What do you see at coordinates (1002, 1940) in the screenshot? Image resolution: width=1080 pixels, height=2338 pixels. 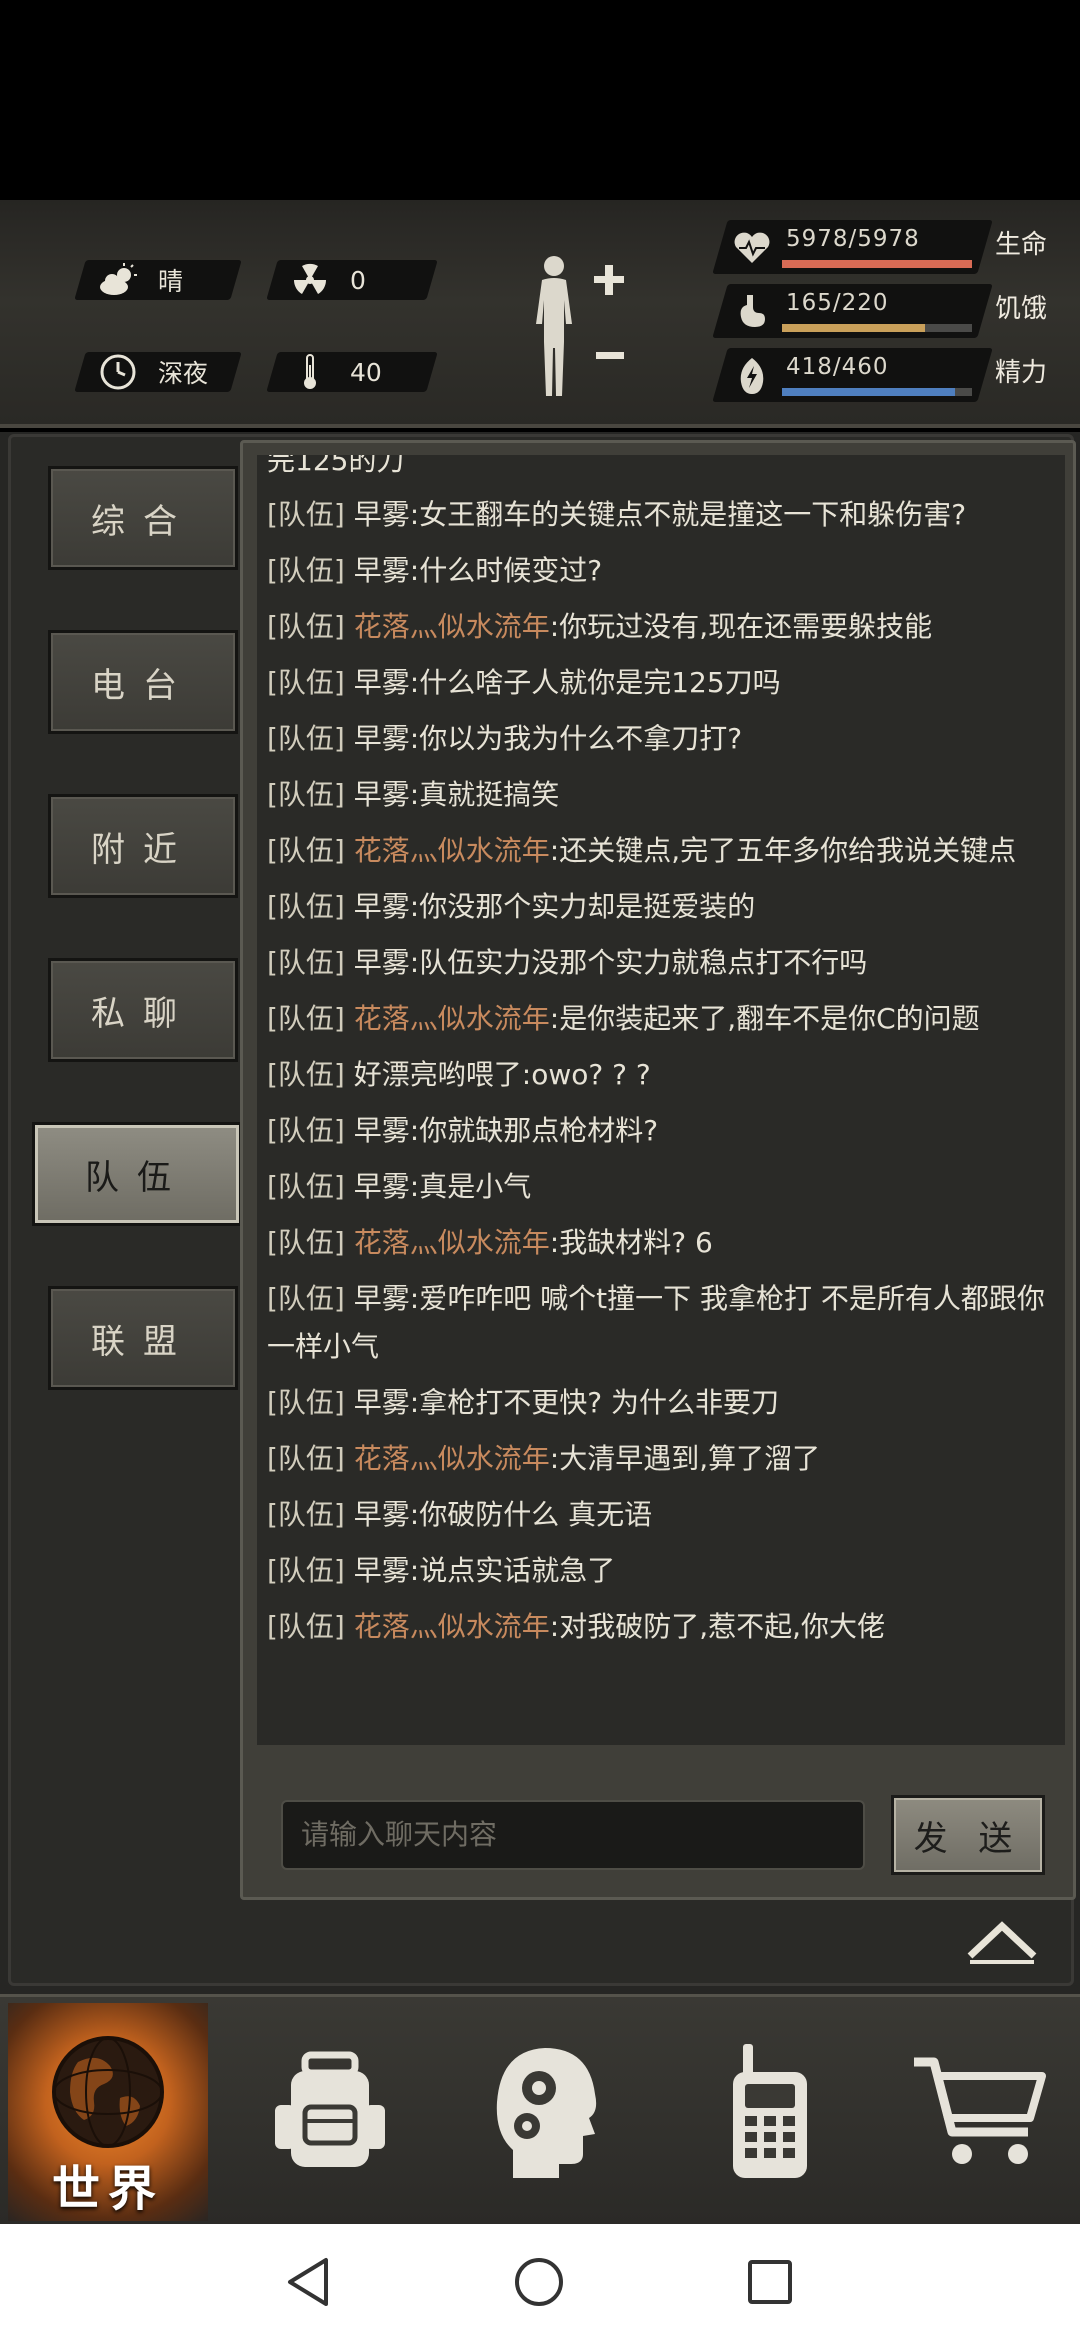 I see `collapse-button` at bounding box center [1002, 1940].